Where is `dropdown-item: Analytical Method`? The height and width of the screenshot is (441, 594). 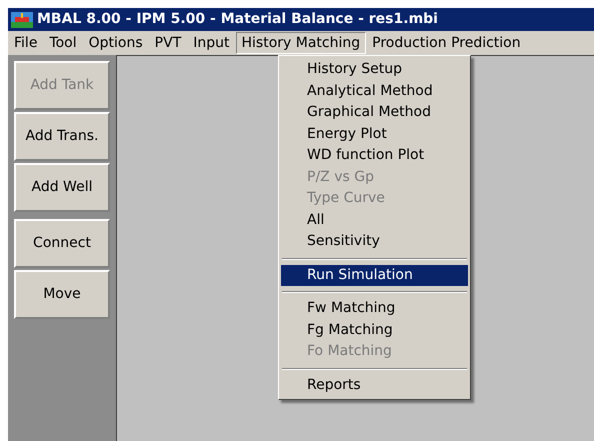
dropdown-item: Analytical Method is located at coordinates (374, 91).